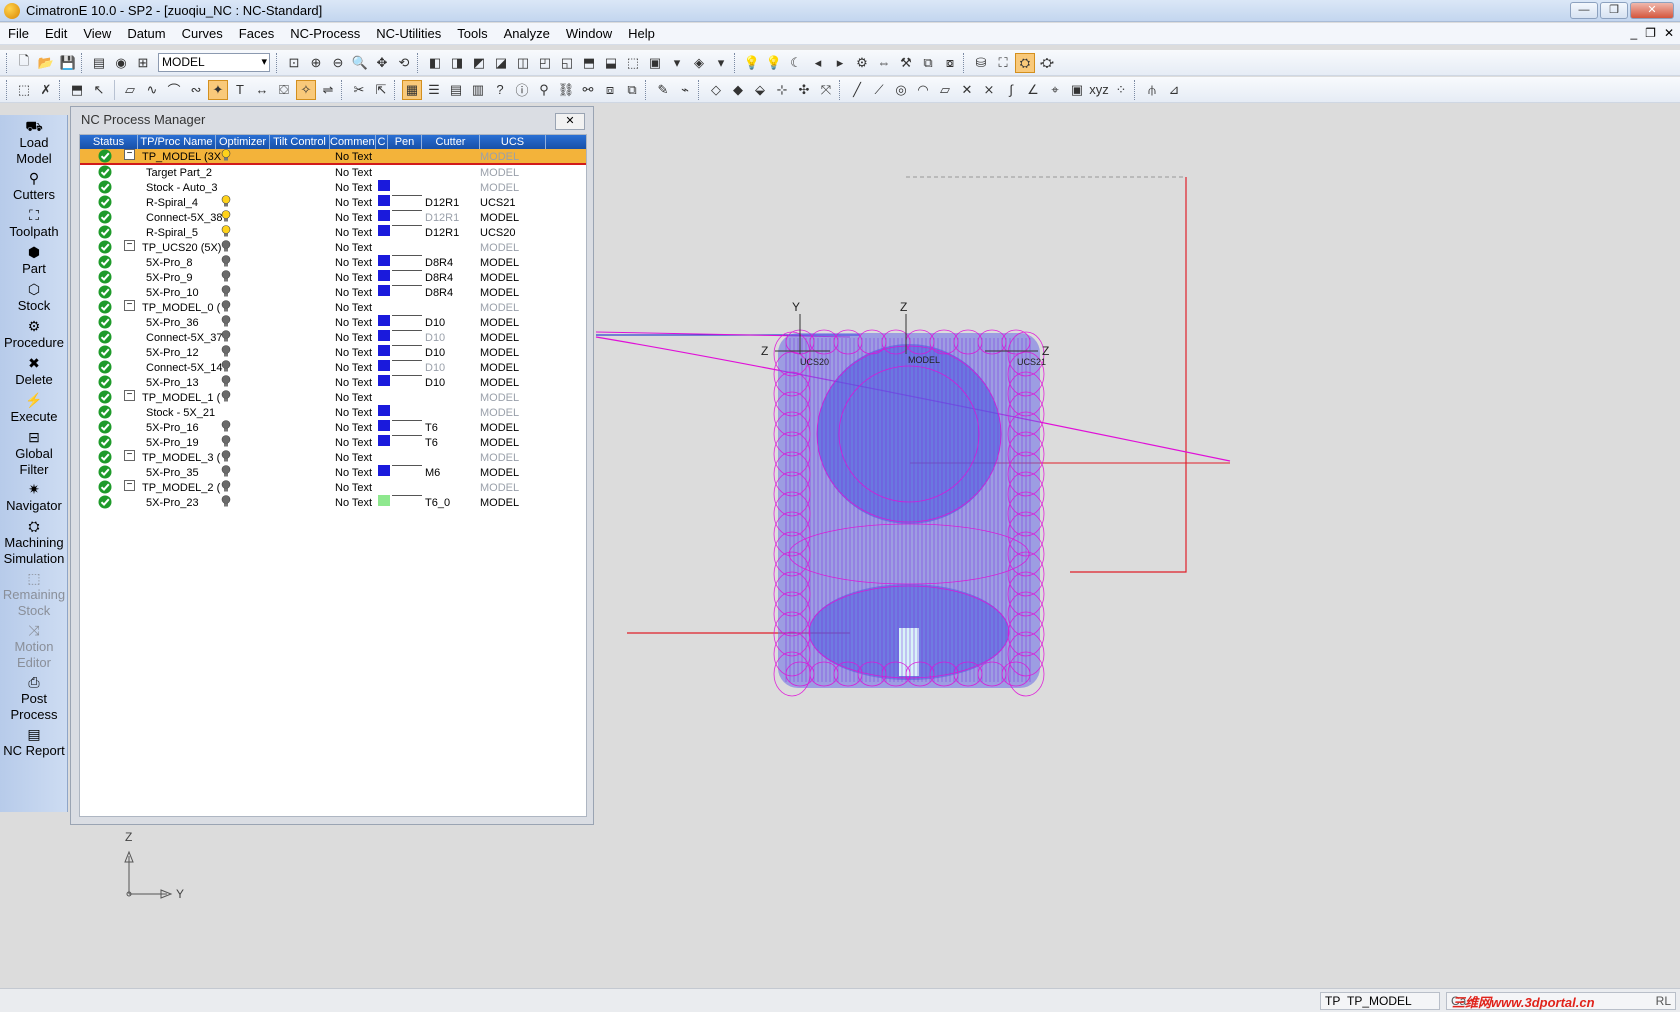  What do you see at coordinates (989, 90) in the screenshot?
I see `split-icon: ⨯` at bounding box center [989, 90].